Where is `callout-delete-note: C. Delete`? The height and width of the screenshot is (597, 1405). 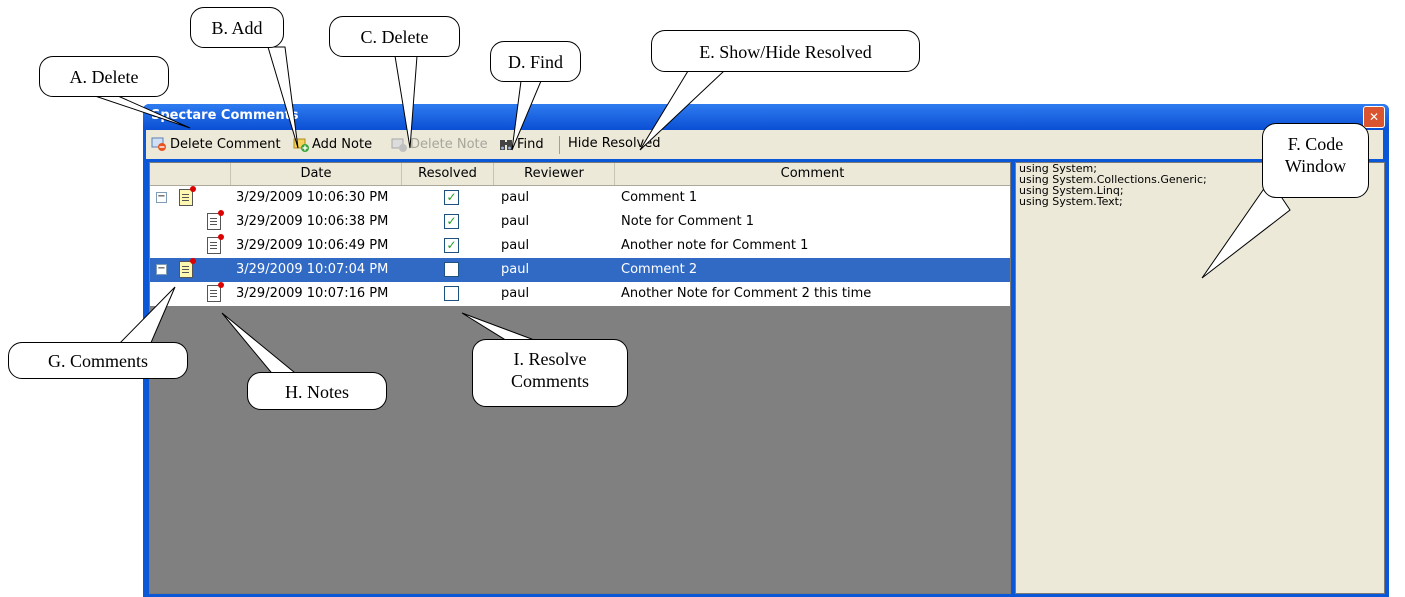 callout-delete-note: C. Delete is located at coordinates (394, 36).